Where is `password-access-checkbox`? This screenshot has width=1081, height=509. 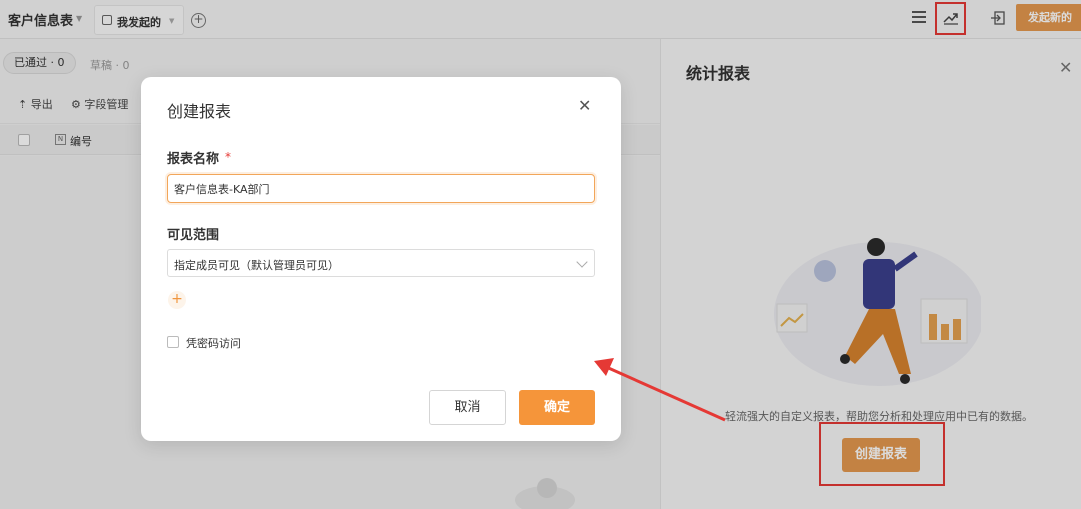
password-access-checkbox is located at coordinates (173, 342).